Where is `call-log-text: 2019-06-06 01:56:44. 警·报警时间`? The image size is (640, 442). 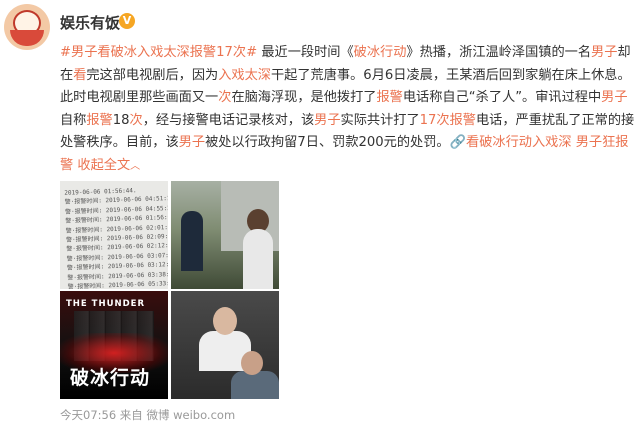 call-log-text: 2019-06-06 01:56:44. 警·报警时间 is located at coordinates (116, 238).